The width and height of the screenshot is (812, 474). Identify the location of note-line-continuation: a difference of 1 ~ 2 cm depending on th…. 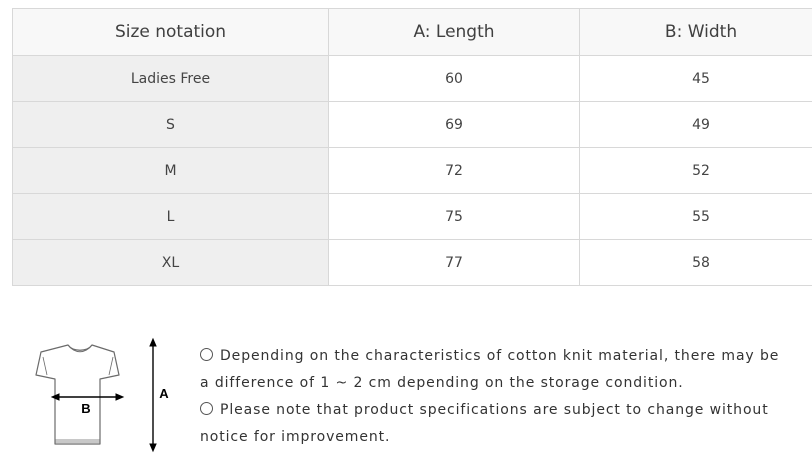
(442, 383).